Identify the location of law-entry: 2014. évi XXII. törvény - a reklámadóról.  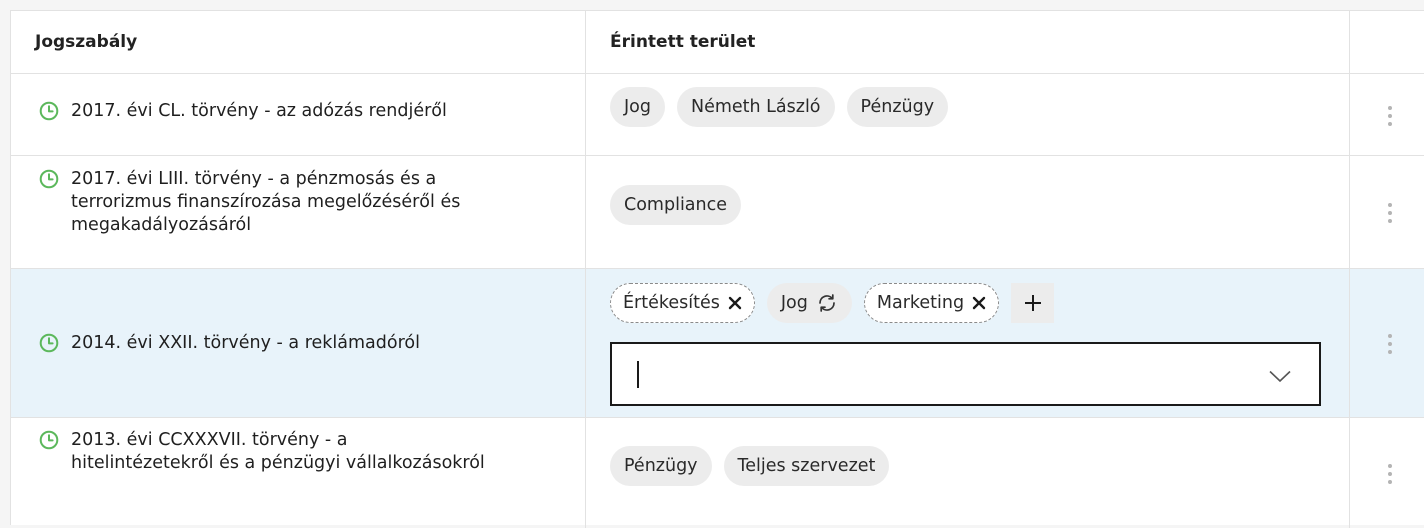
(229, 343).